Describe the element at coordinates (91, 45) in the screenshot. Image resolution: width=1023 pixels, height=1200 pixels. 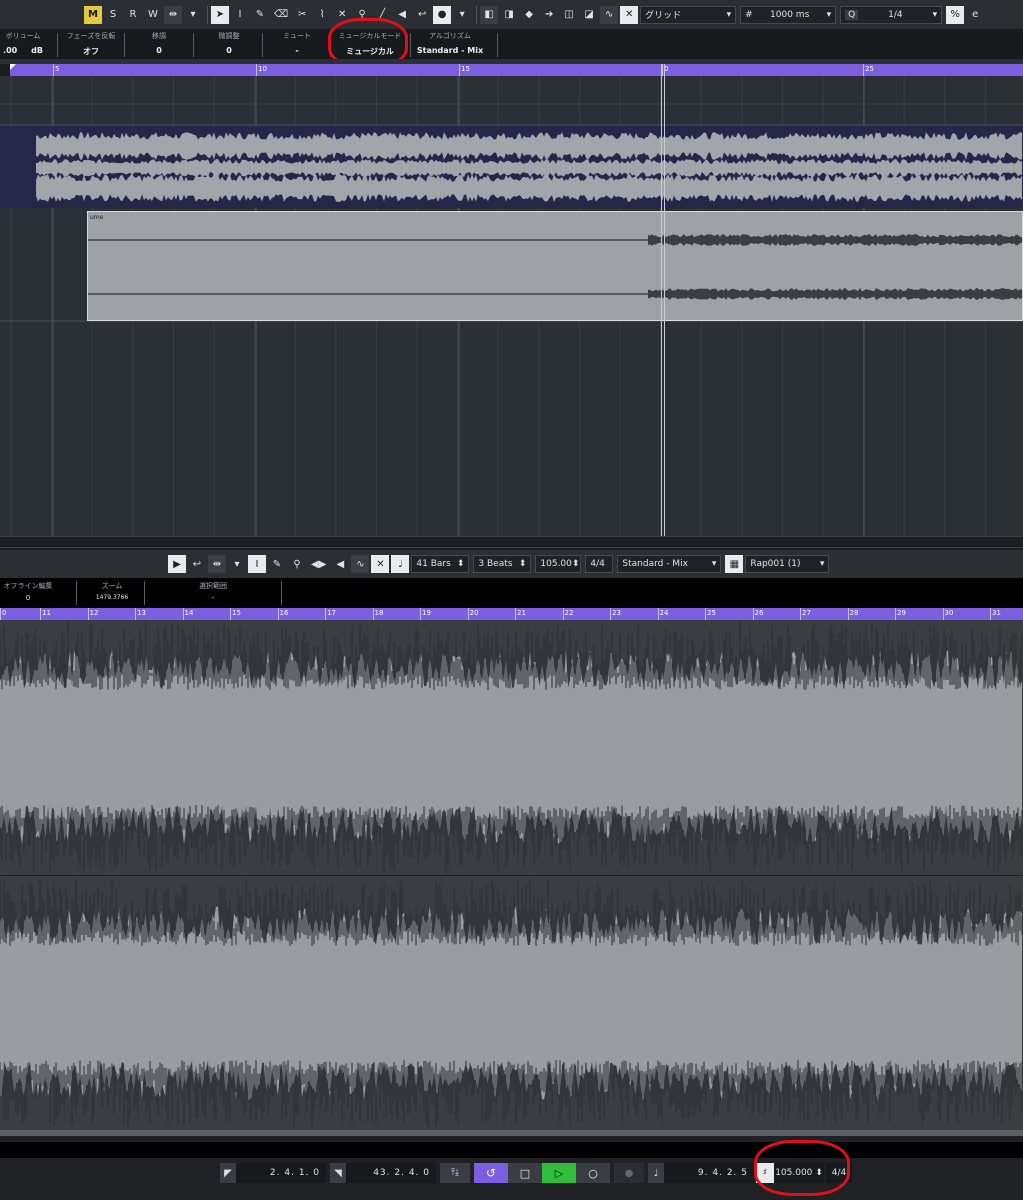
I see `info-phase: フェーズを反転 オフ` at that location.